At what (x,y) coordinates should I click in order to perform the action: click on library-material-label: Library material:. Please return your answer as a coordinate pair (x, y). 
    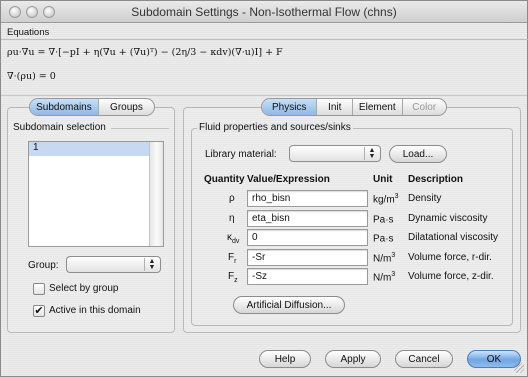
    Looking at the image, I should click on (241, 154).